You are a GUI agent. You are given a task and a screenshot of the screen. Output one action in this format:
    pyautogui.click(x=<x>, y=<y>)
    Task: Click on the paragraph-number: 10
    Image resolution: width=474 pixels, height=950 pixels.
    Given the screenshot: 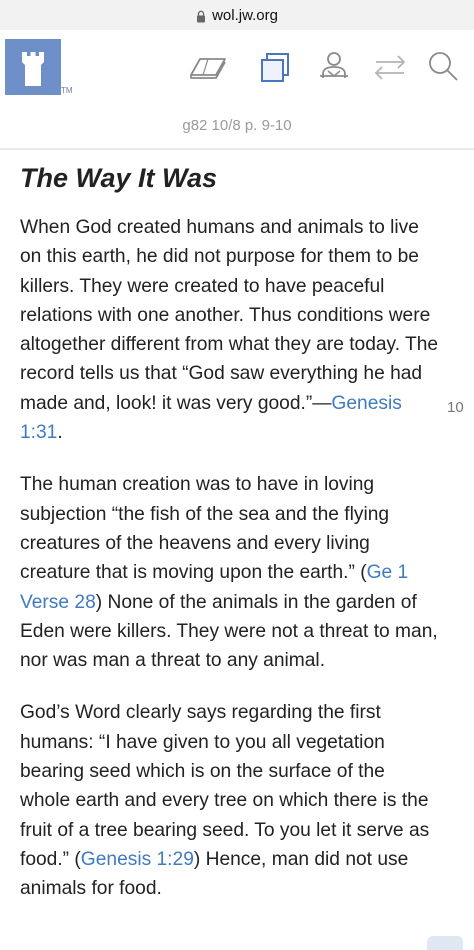 What is the action you would take?
    pyautogui.click(x=455, y=407)
    